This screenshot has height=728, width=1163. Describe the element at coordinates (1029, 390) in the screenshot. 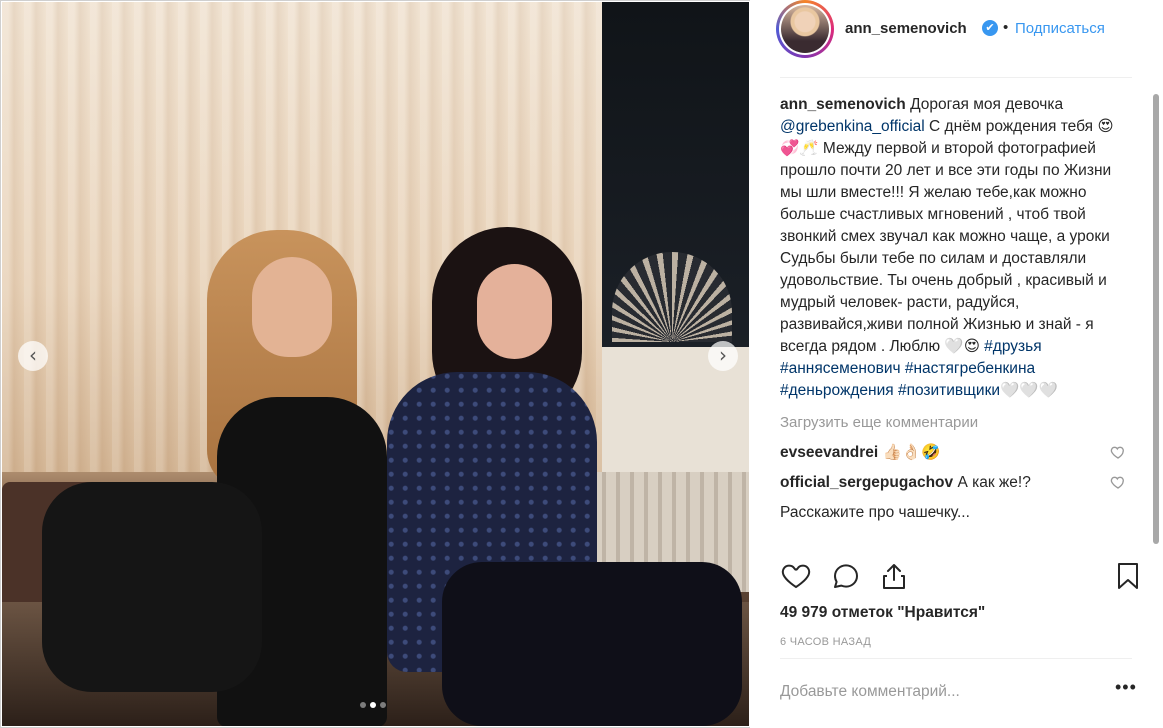

I see `caption-tail: 🤍🤍🤍` at that location.